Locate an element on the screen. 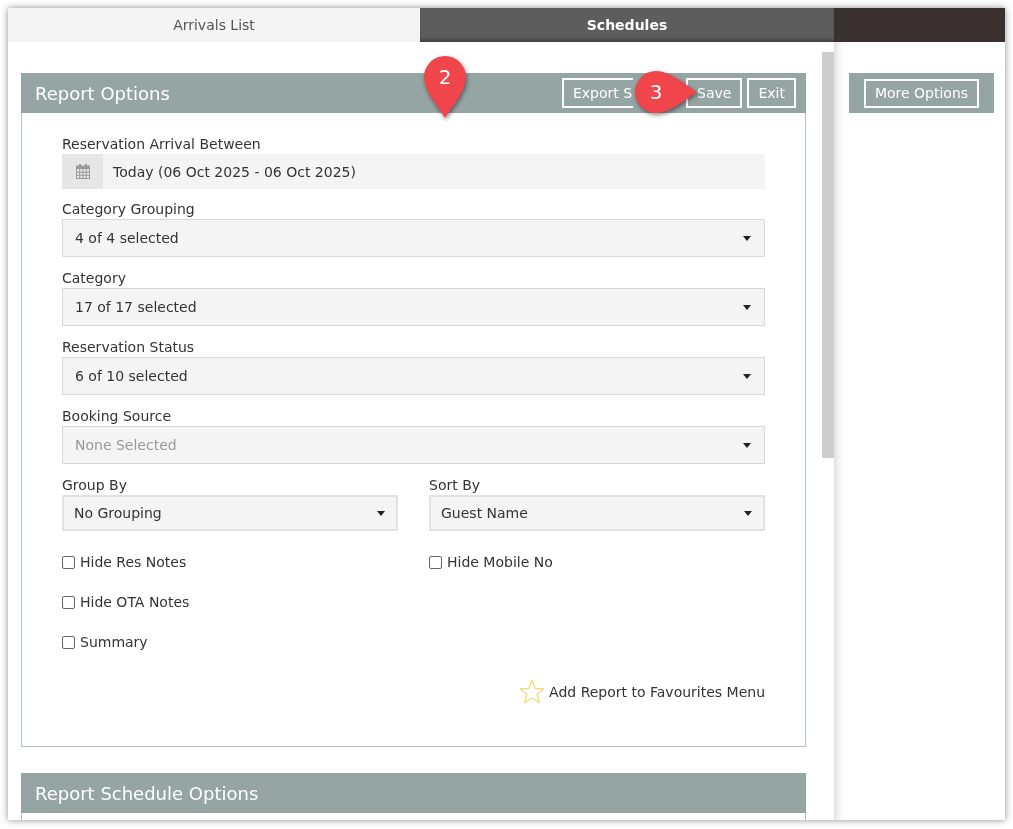 This screenshot has height=829, width=1013. date-field: Today (06 Oct 2025 - 06 Oct 2025) is located at coordinates (413, 171).